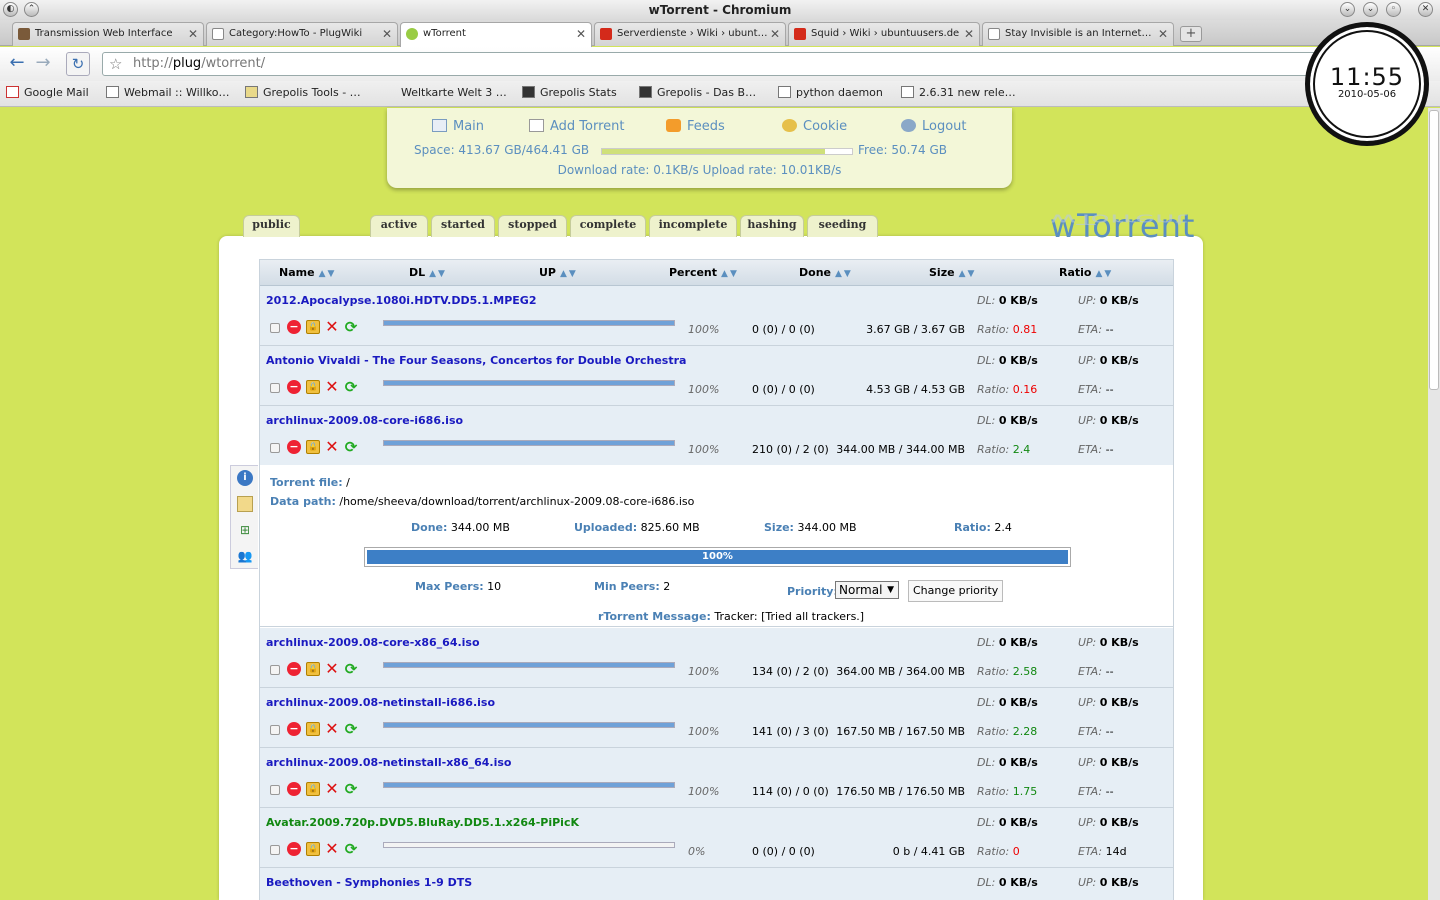 The image size is (1440, 900). I want to click on filter-tab-active: active, so click(399, 226).